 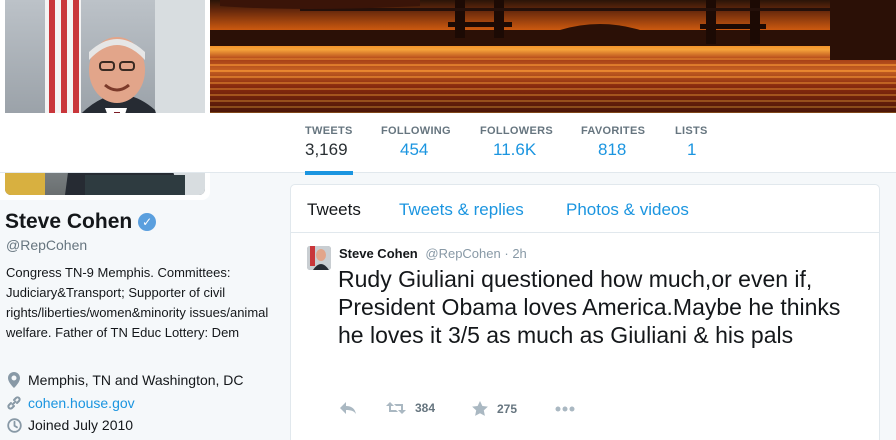 I want to click on stat-following-label: FOLLOWING, so click(x=416, y=131).